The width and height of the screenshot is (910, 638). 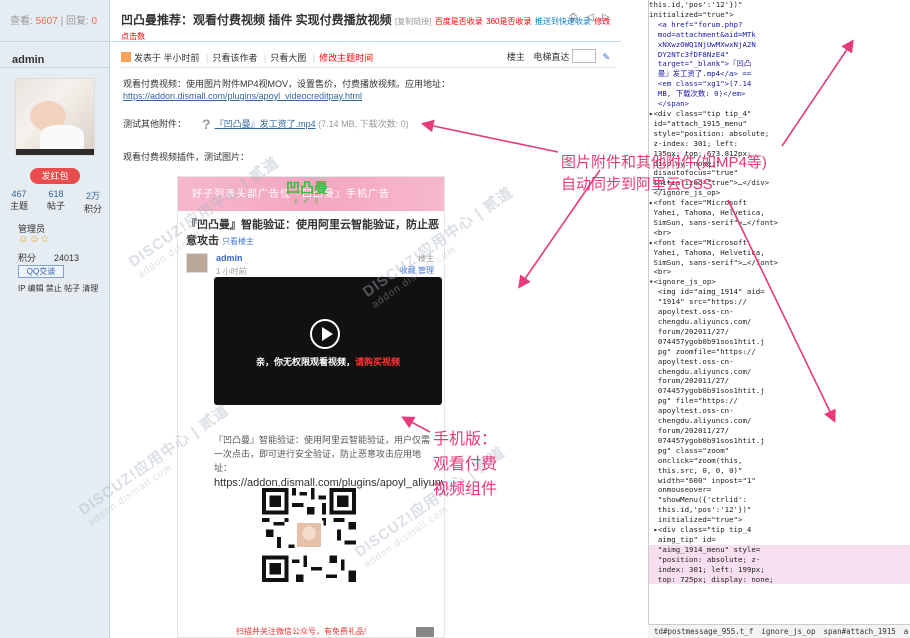 What do you see at coordinates (58, 288) in the screenshot?
I see `admin-ops: IP 编辑 禁止 帖子 清理` at bounding box center [58, 288].